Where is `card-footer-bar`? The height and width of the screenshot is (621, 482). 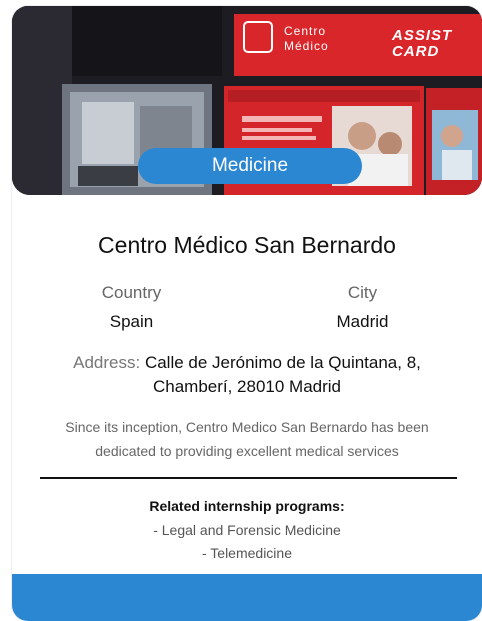 card-footer-bar is located at coordinates (247, 597).